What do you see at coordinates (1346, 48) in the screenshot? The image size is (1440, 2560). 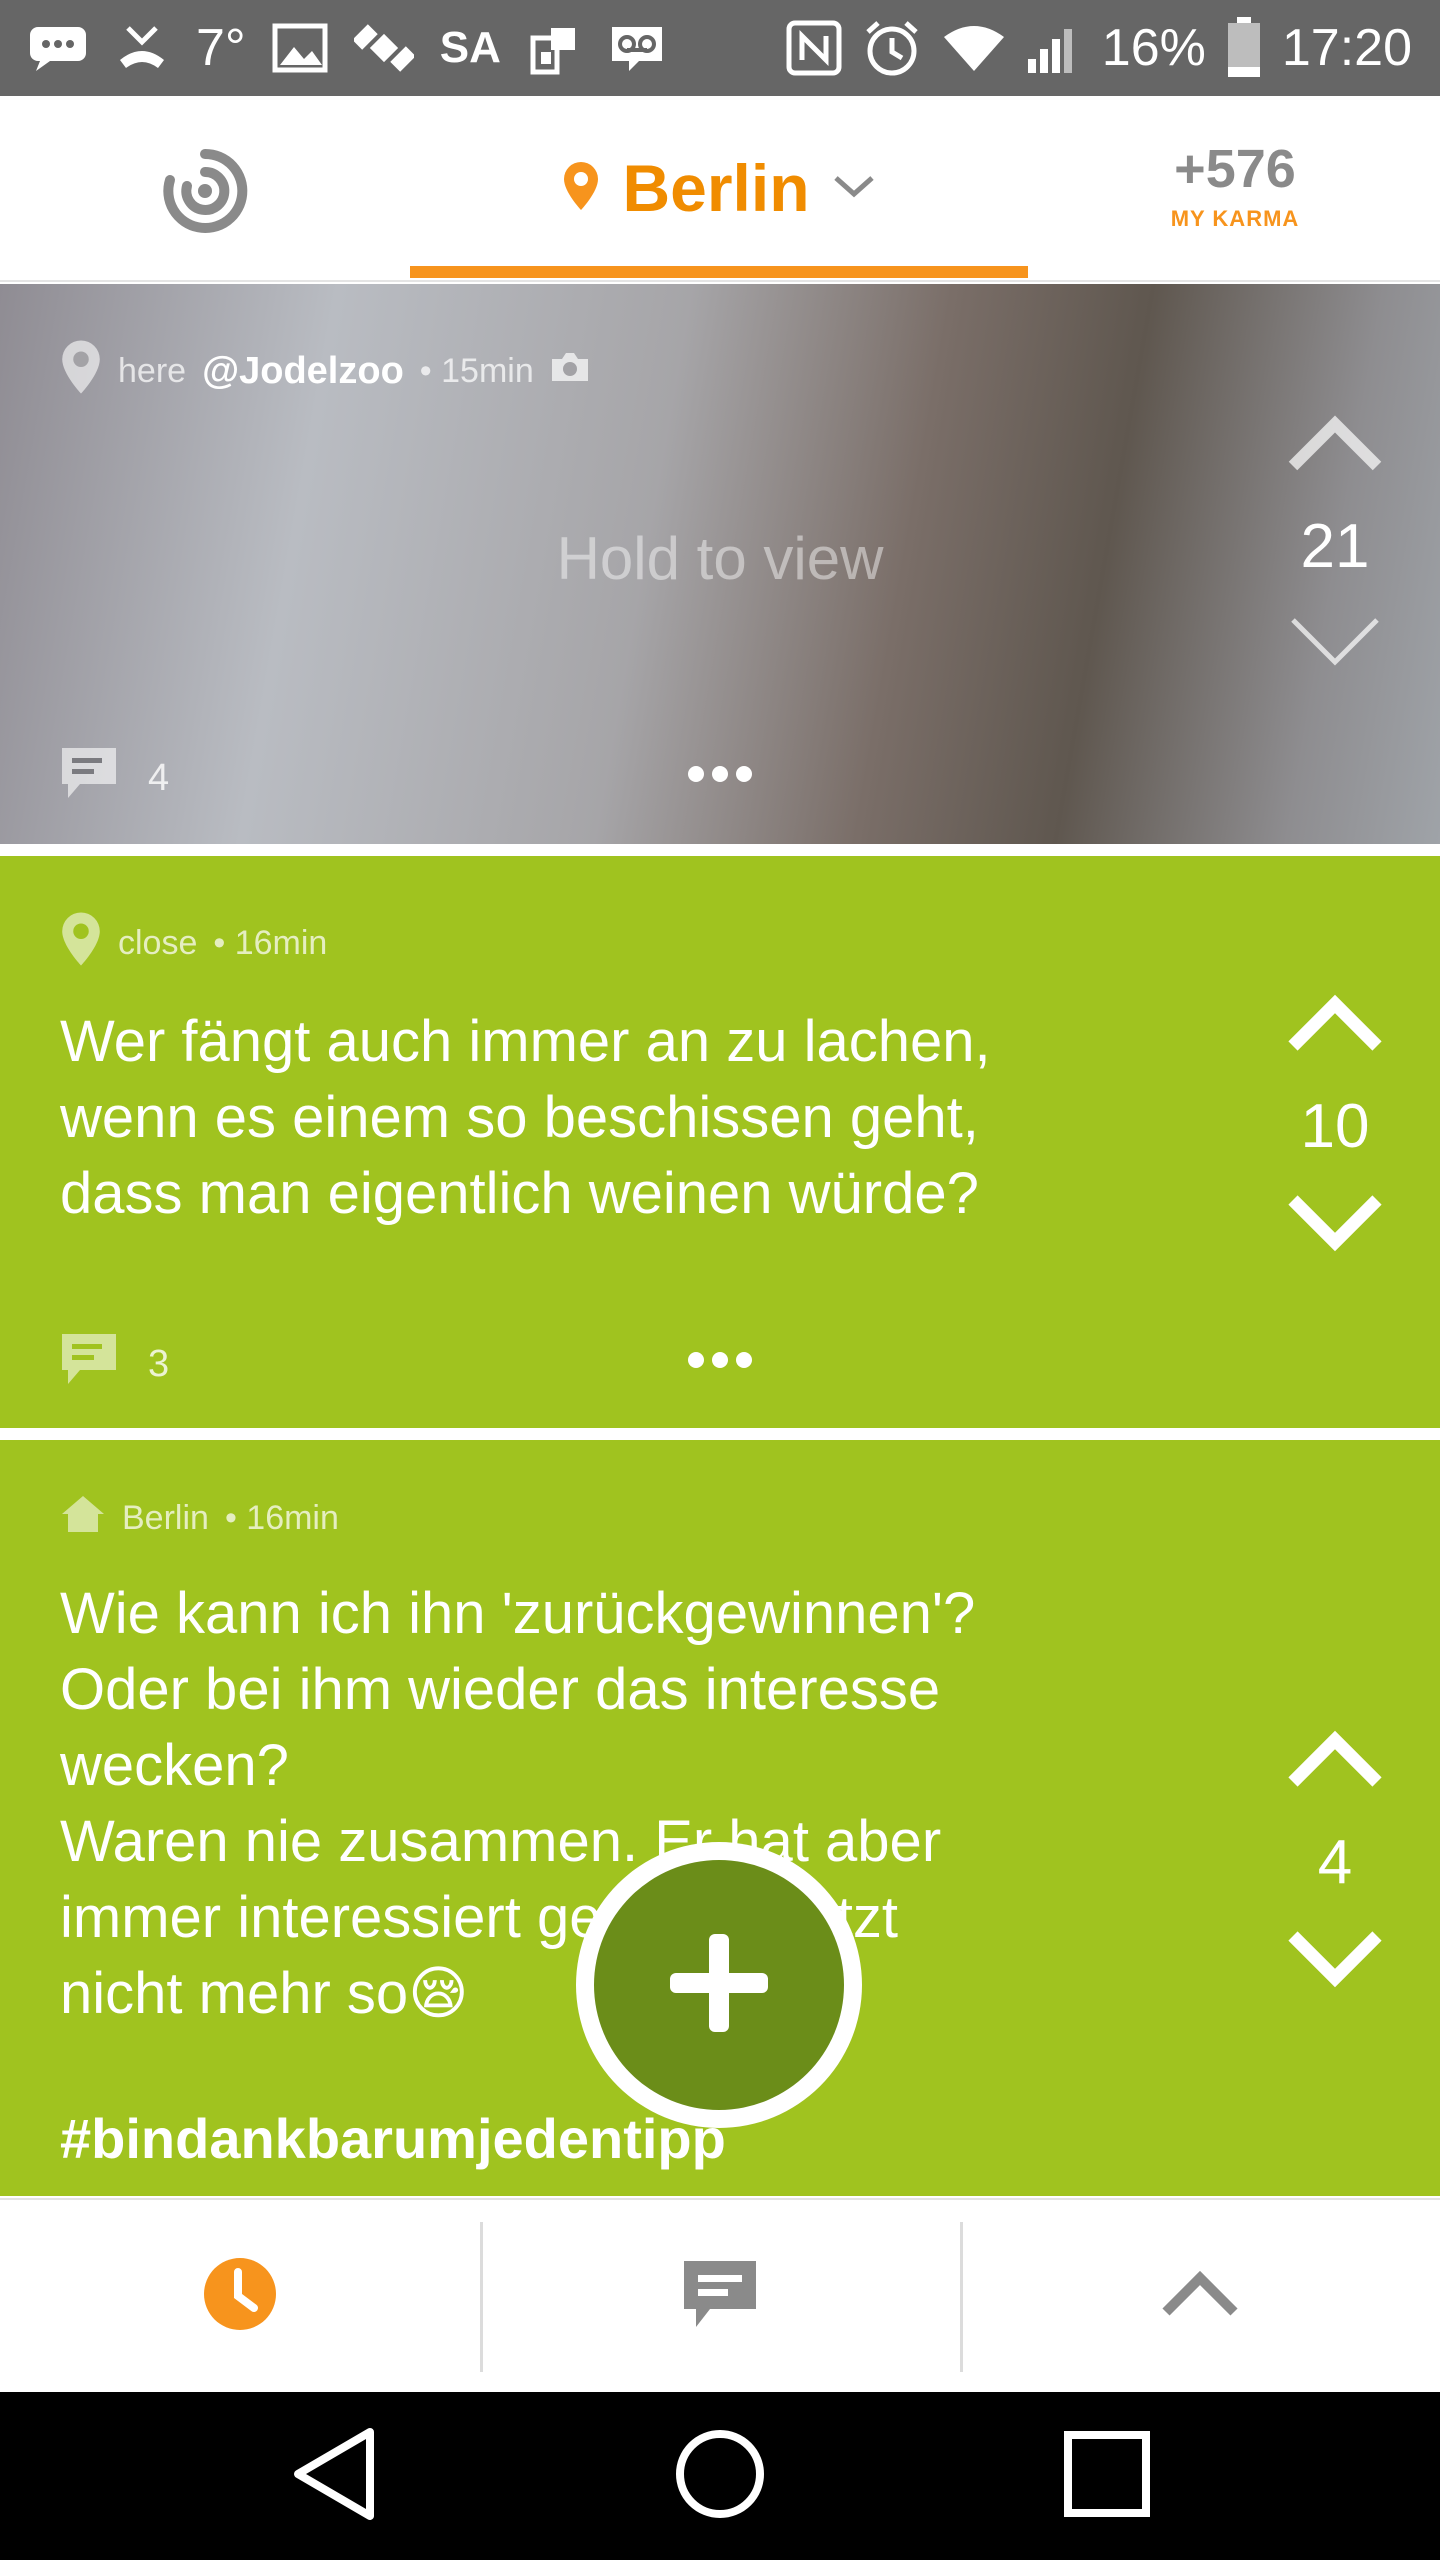 I see `clock-time: 17:20` at bounding box center [1346, 48].